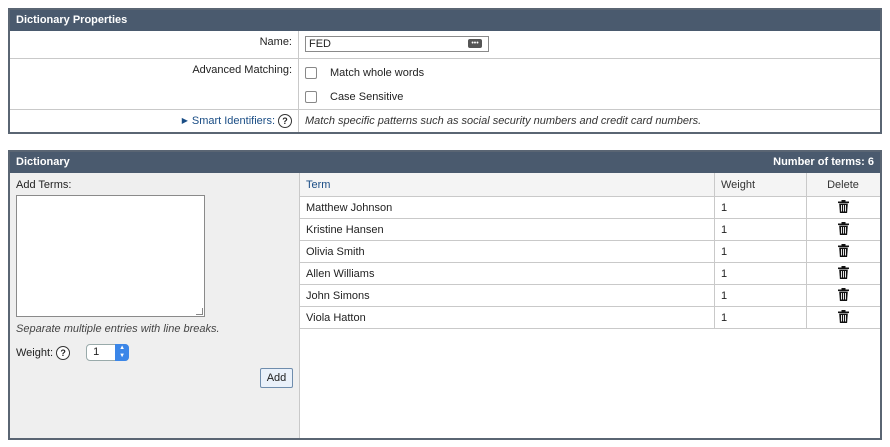  What do you see at coordinates (507, 185) in the screenshot?
I see `column-header-term: Term` at bounding box center [507, 185].